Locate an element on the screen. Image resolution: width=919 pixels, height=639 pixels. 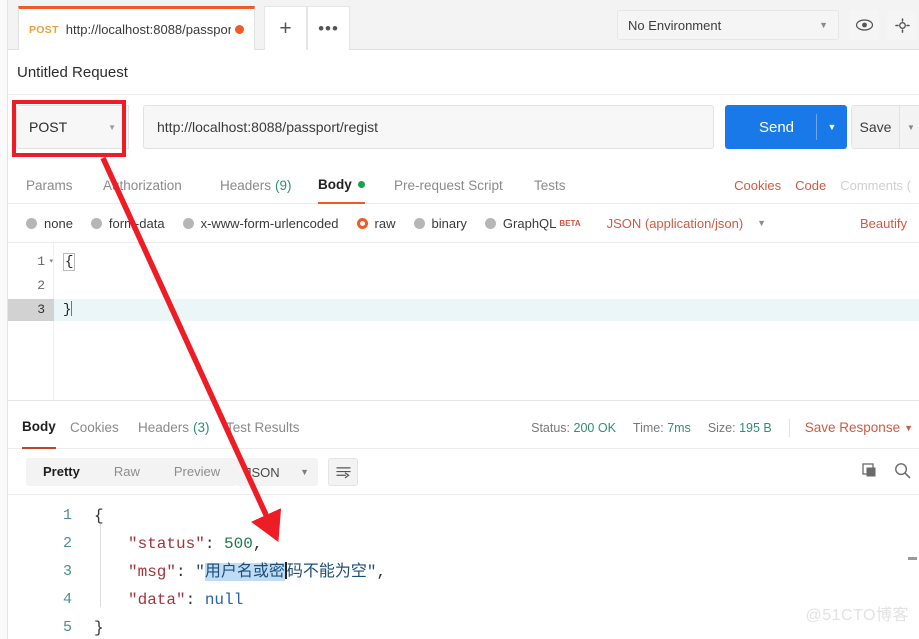
save-button: Save ▼ is located at coordinates (885, 127).